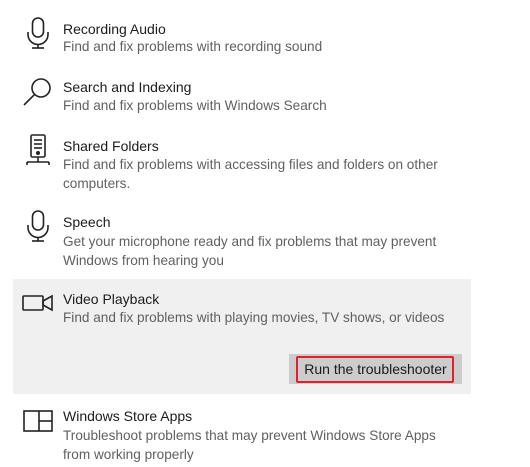 This screenshot has width=530, height=467. I want to click on video-camera-icon, so click(38, 303).